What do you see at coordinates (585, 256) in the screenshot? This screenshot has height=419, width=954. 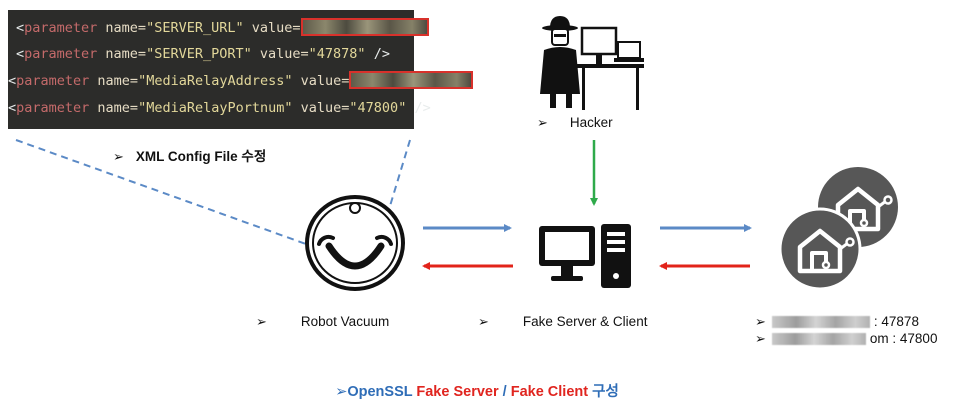 I see `desktop-computer-icon` at bounding box center [585, 256].